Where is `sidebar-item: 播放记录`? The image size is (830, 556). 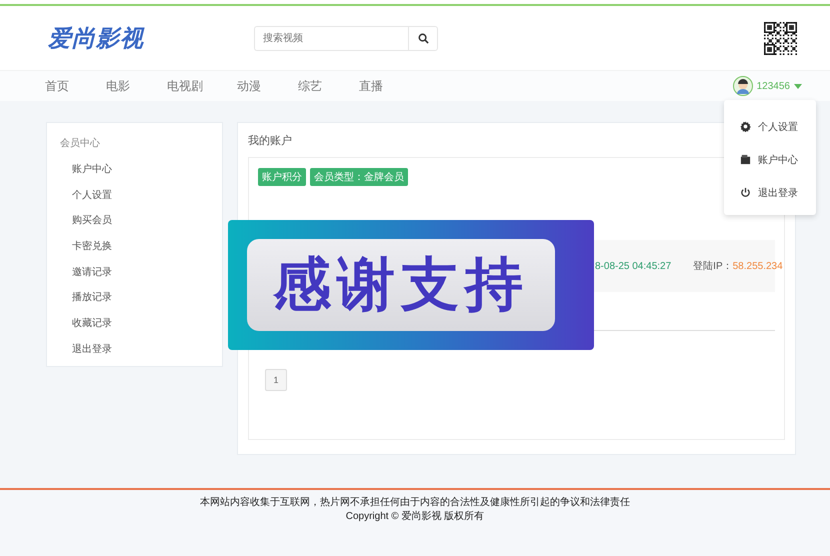
sidebar-item: 播放记录 is located at coordinates (141, 297).